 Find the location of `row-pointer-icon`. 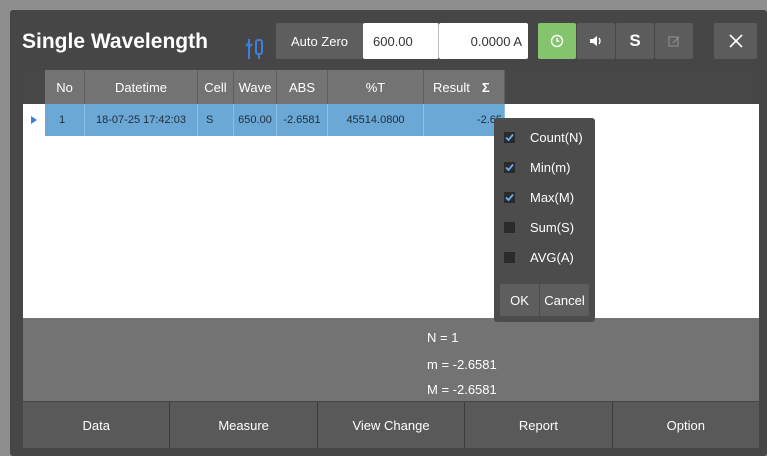

row-pointer-icon is located at coordinates (34, 120).